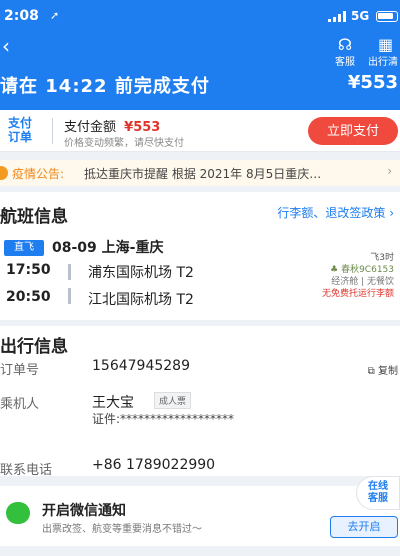 The height and width of the screenshot is (556, 400). I want to click on online-service-button: 在线 客服, so click(378, 493).